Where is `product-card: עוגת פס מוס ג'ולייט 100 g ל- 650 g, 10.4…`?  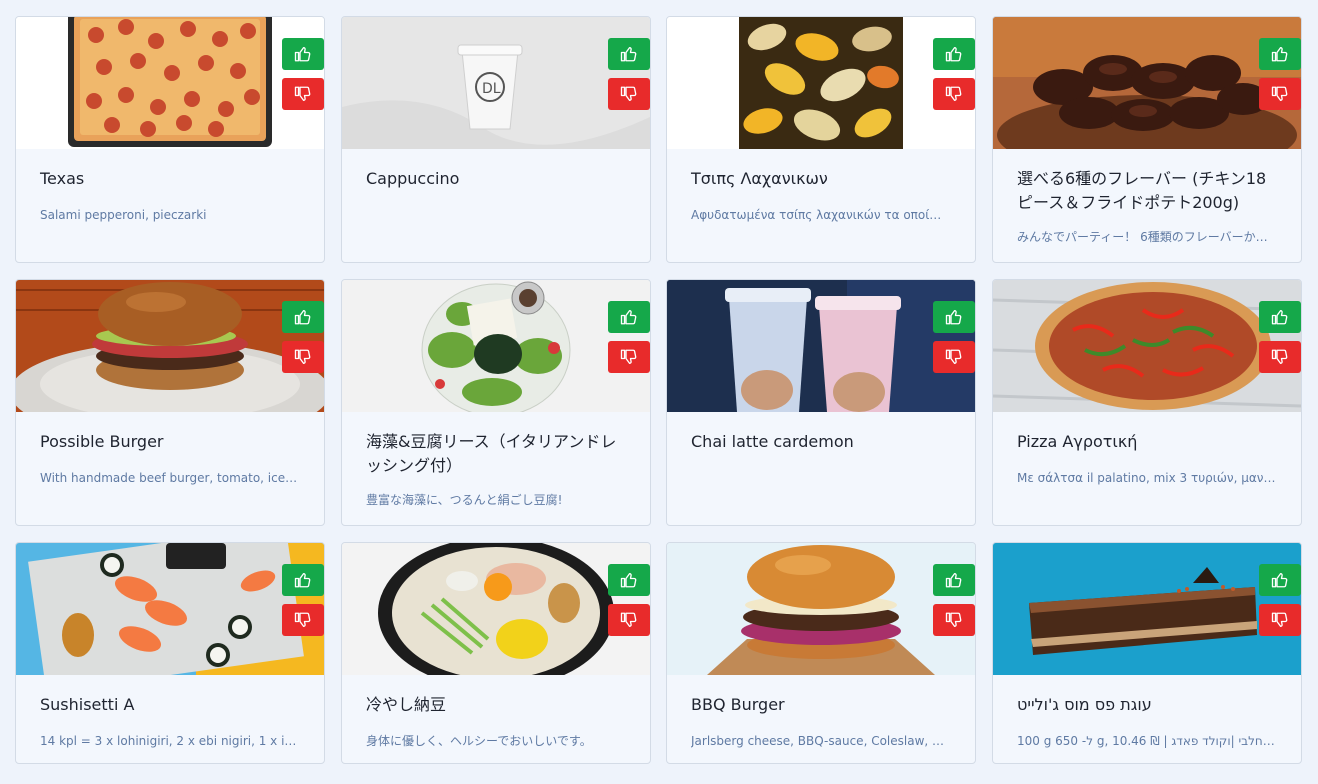 product-card: עוגת פס מוס ג'ולייט 100 g ל- 650 g, 10.4… is located at coordinates (1147, 653).